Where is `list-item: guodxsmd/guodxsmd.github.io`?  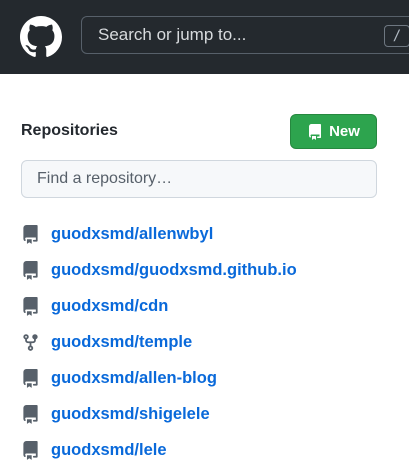
list-item: guodxsmd/guodxsmd.github.io is located at coordinates (206, 270).